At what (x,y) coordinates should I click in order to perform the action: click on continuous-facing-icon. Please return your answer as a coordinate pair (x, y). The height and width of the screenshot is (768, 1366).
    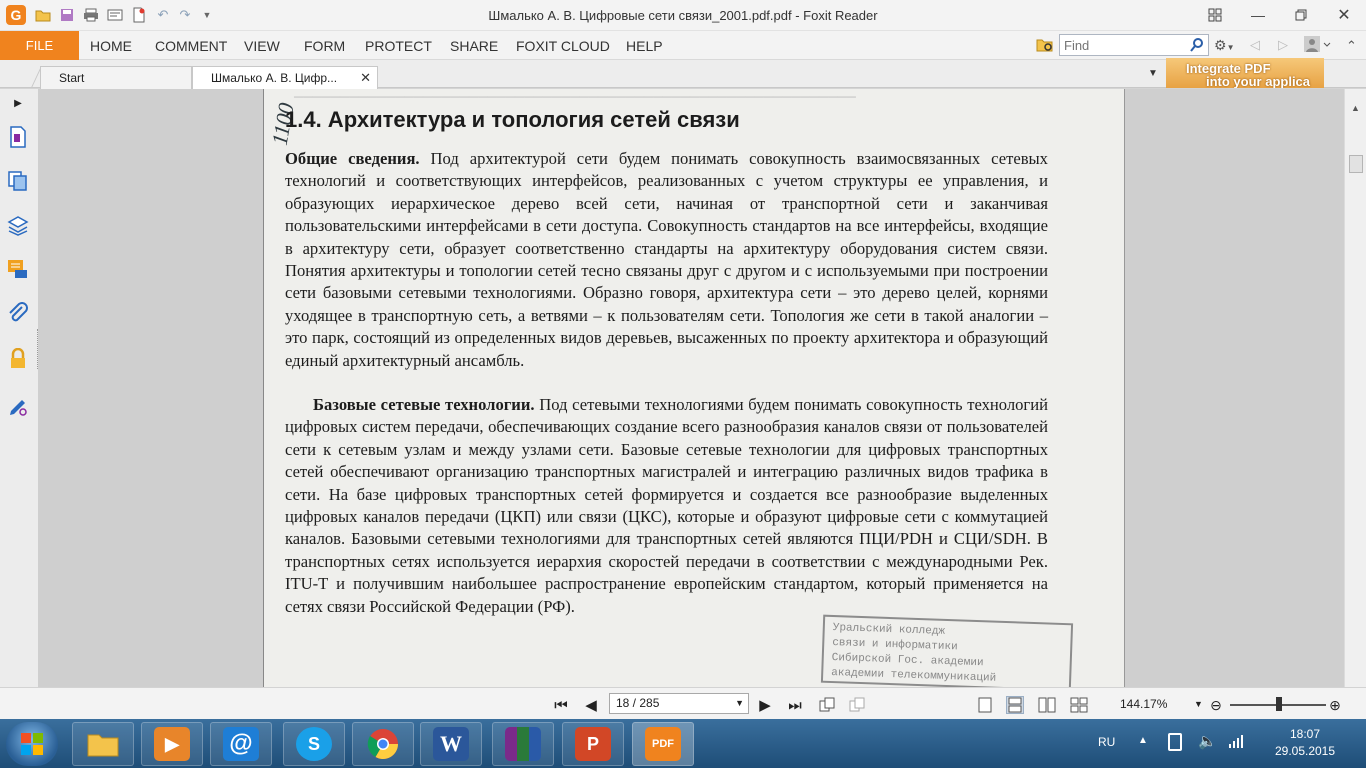
    Looking at the image, I should click on (1079, 705).